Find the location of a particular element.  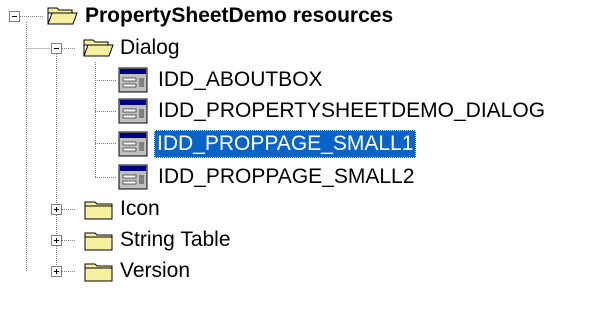

tree-node-root: PropertySheetDemo resources is located at coordinates (300, 17).